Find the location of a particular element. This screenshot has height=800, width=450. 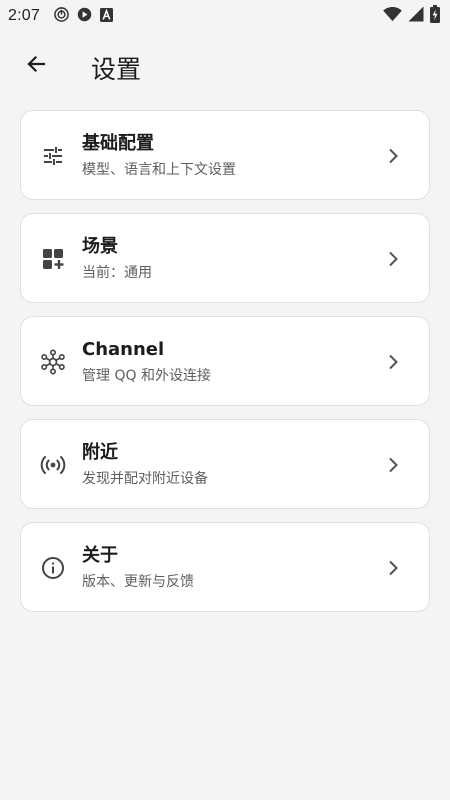

item-title: Channel is located at coordinates (123, 349).